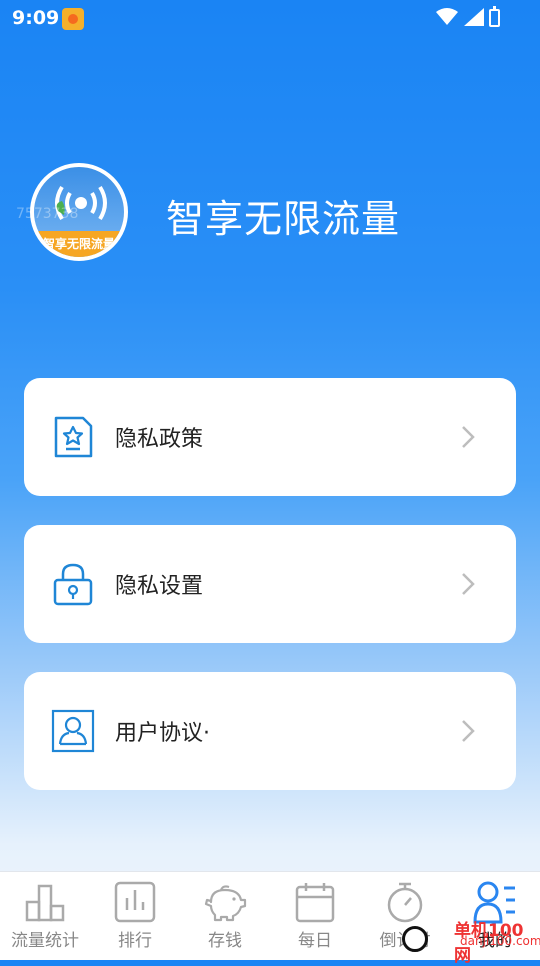 The width and height of the screenshot is (540, 966). Describe the element at coordinates (162, 733) in the screenshot. I see `menu-item-label: 用户协议·` at that location.